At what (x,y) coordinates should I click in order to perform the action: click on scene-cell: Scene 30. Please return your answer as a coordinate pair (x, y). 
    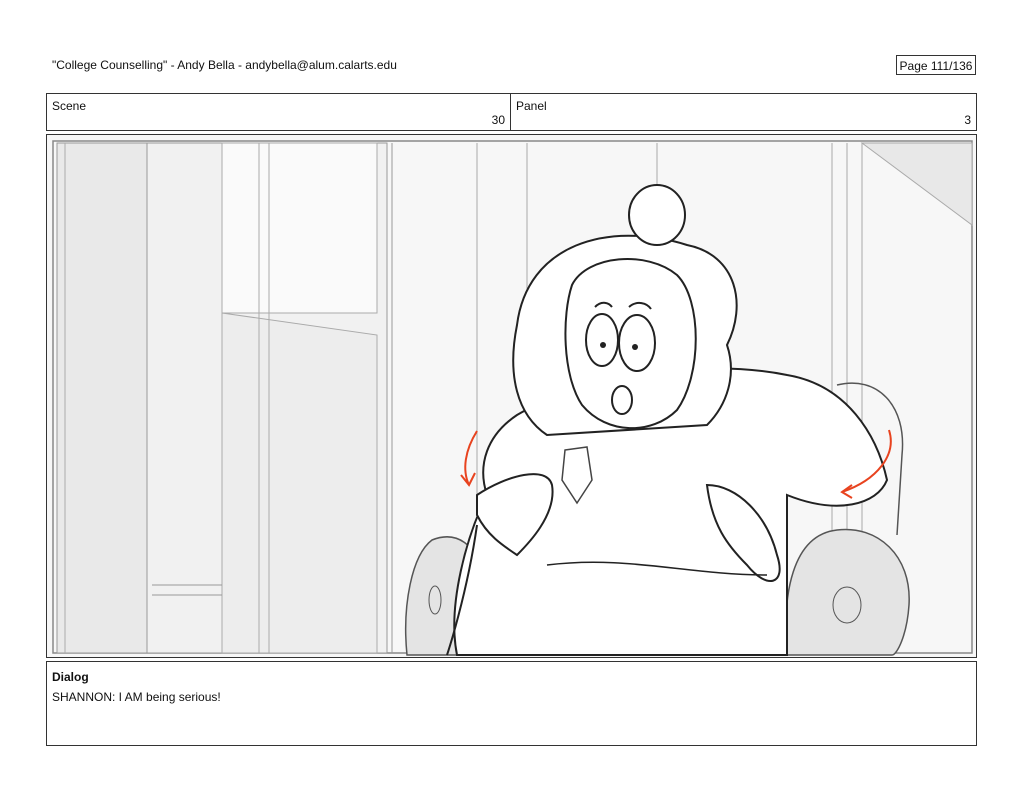
    Looking at the image, I should click on (278, 112).